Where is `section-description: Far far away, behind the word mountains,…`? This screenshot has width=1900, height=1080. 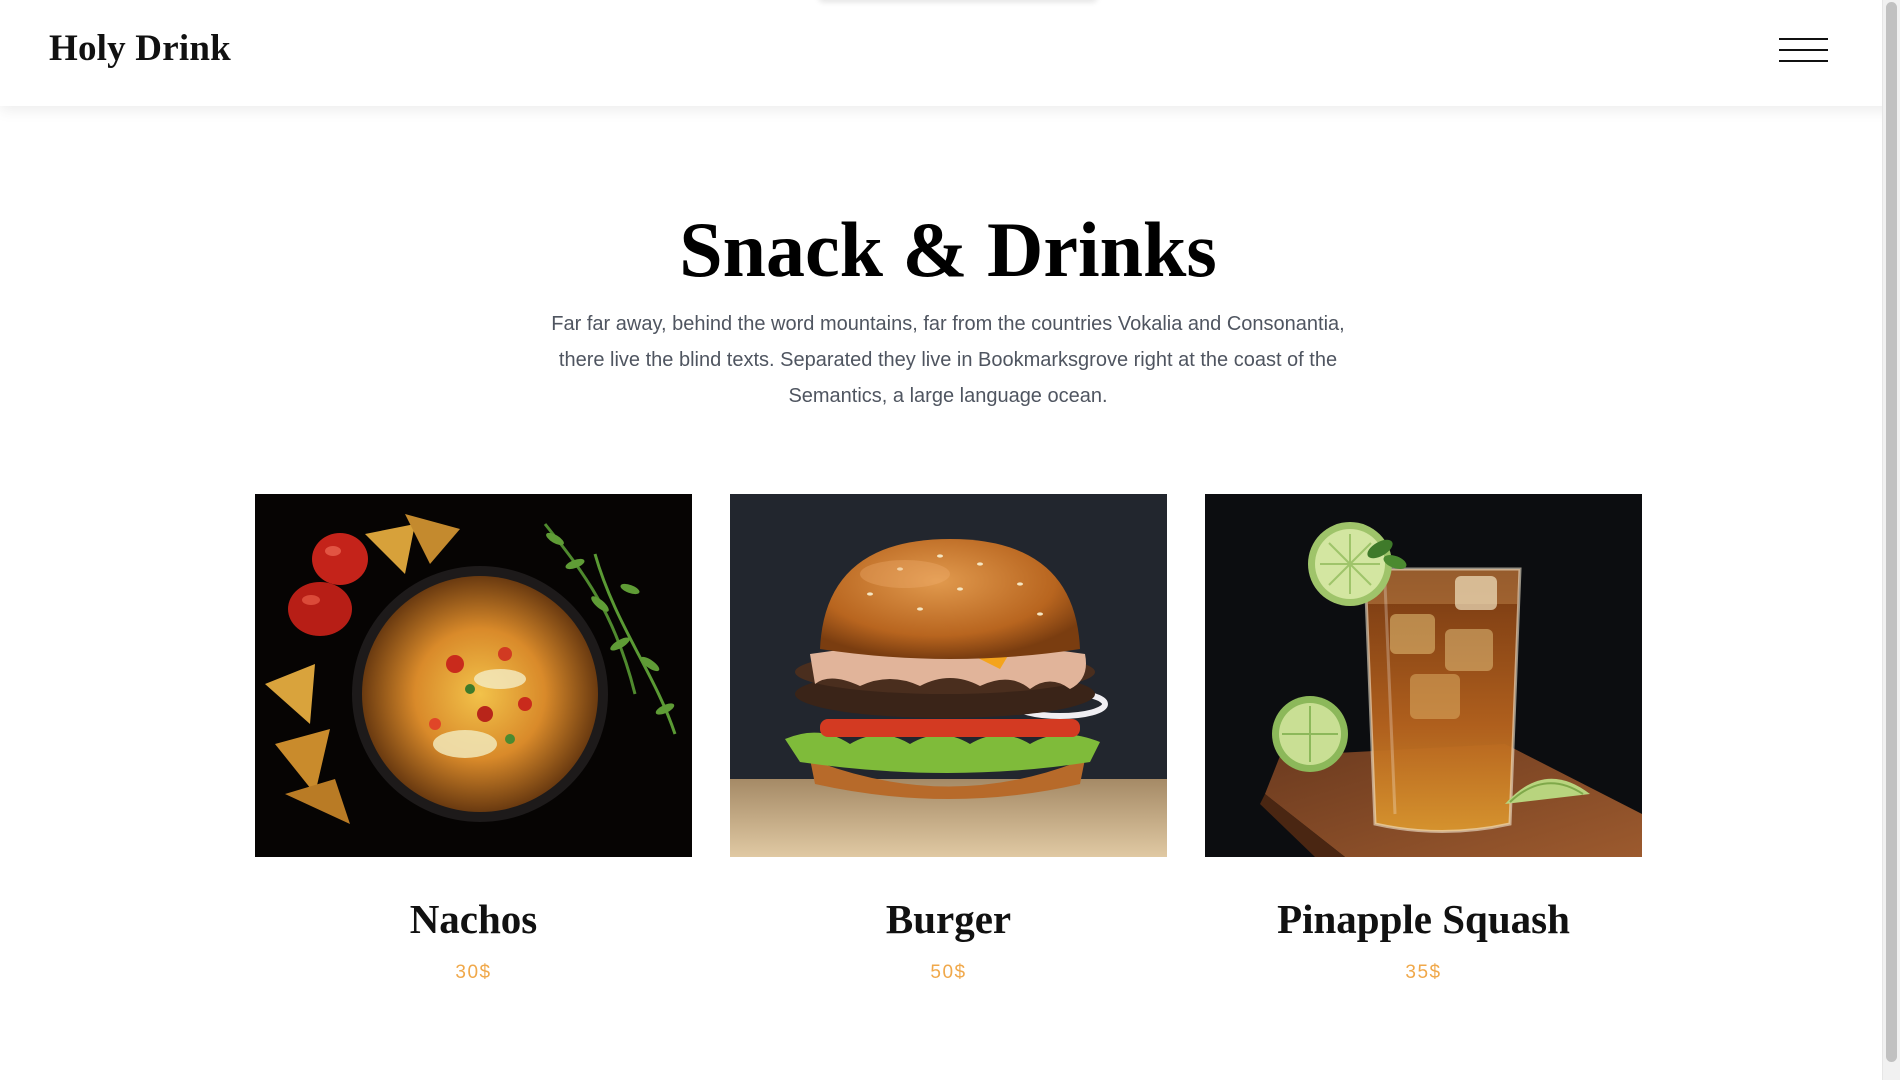
section-description: Far far away, behind the word mountains,… is located at coordinates (948, 360).